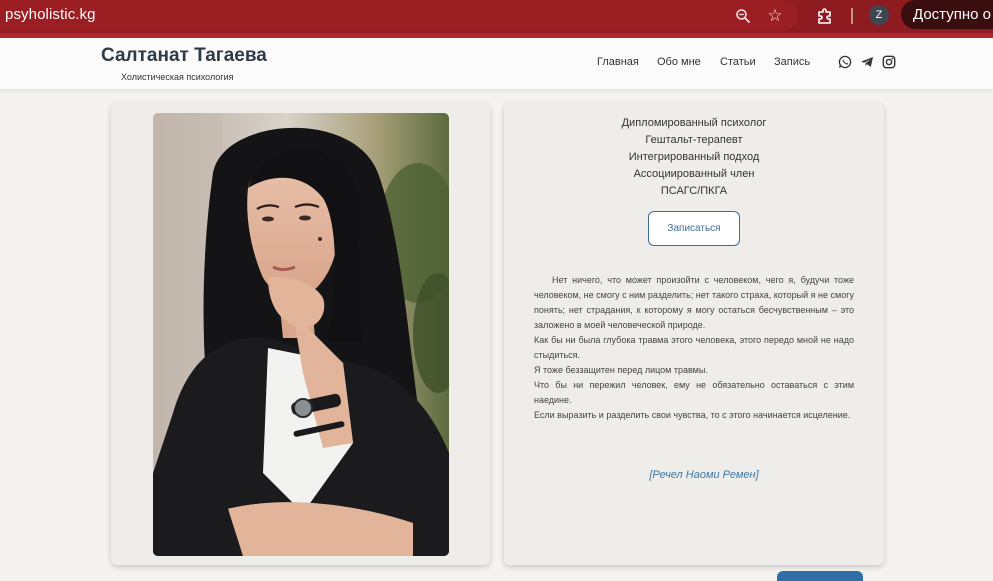 The height and width of the screenshot is (581, 993). Describe the element at coordinates (694, 123) in the screenshot. I see `credential-line: Дипломированный психолог` at that location.